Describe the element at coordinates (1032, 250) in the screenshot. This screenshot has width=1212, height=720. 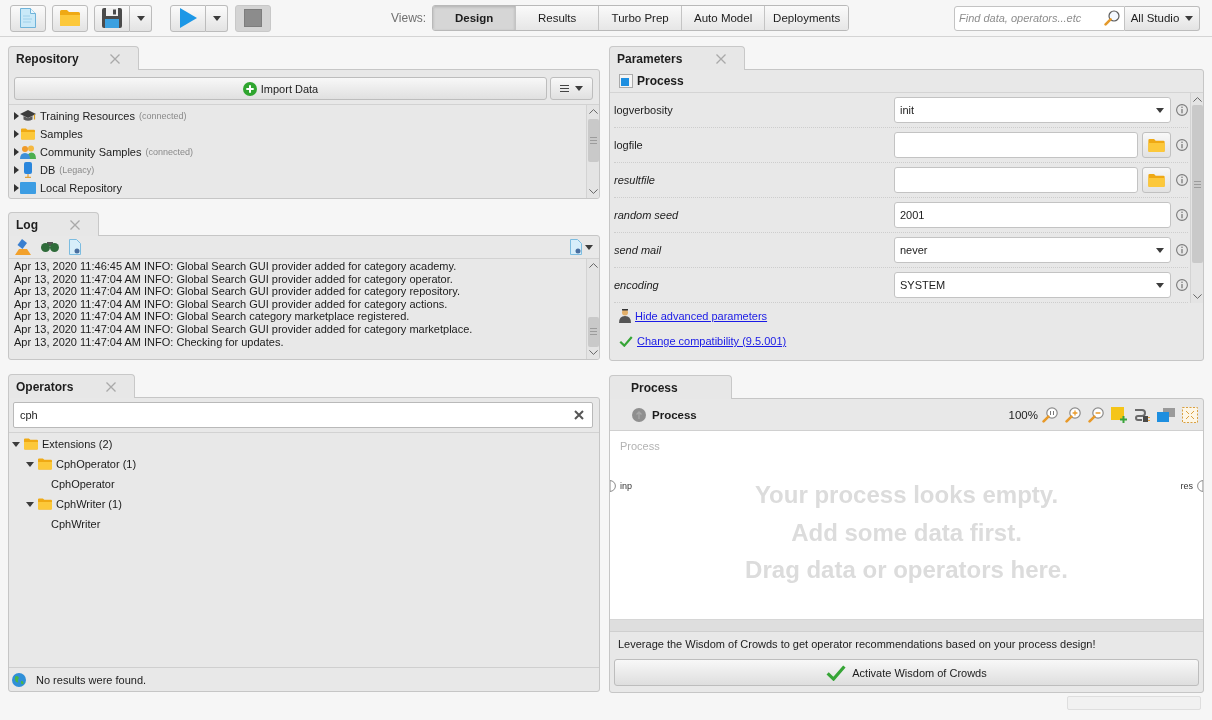
I see `dropdown-field: never` at that location.